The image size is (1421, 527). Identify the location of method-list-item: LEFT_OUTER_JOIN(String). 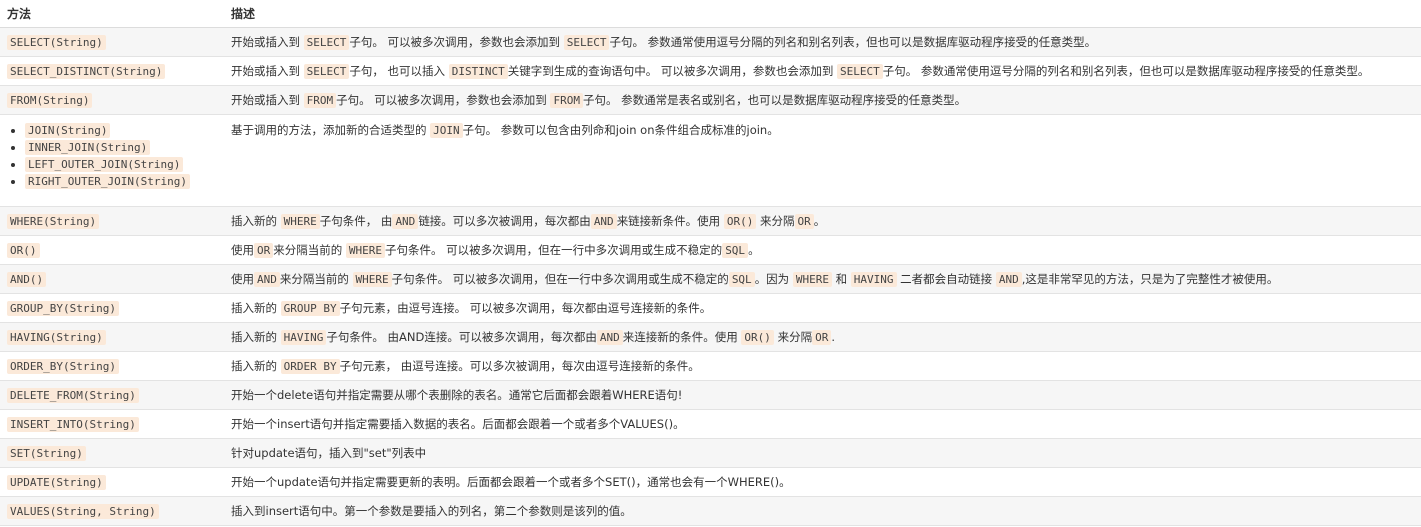
(121, 164).